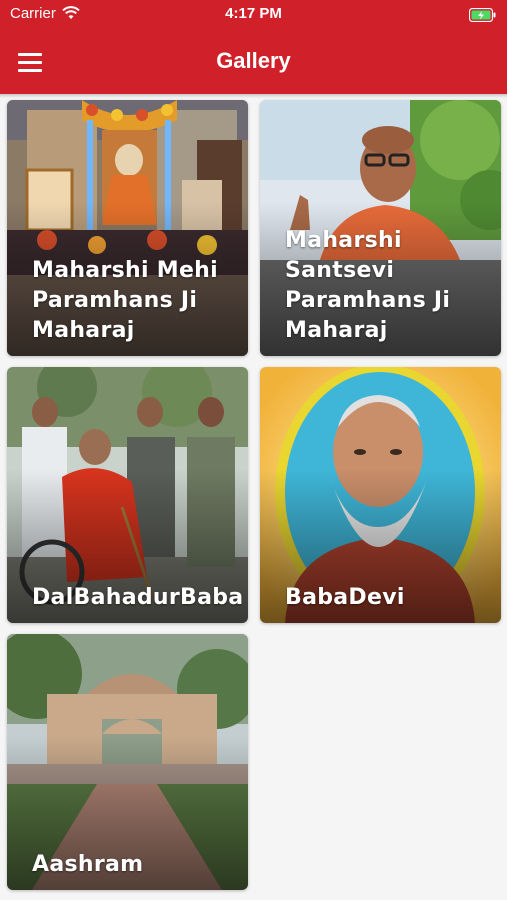  Describe the element at coordinates (127, 228) in the screenshot. I see `gallery-card-maharshi-mehi: Maharshi Mehi Paramhans Ji Maharaj` at that location.